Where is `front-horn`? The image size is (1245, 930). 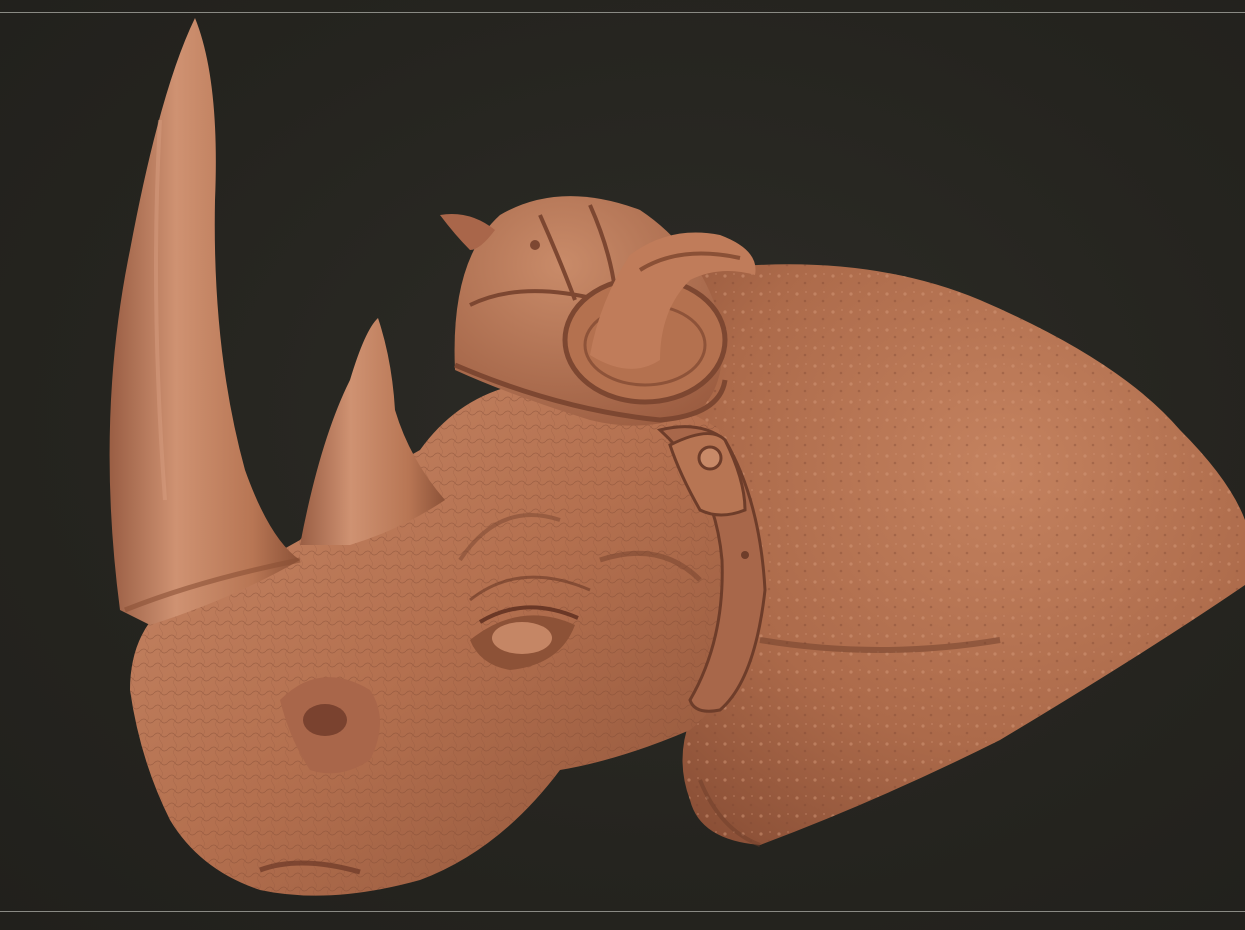 front-horn is located at coordinates (204, 321).